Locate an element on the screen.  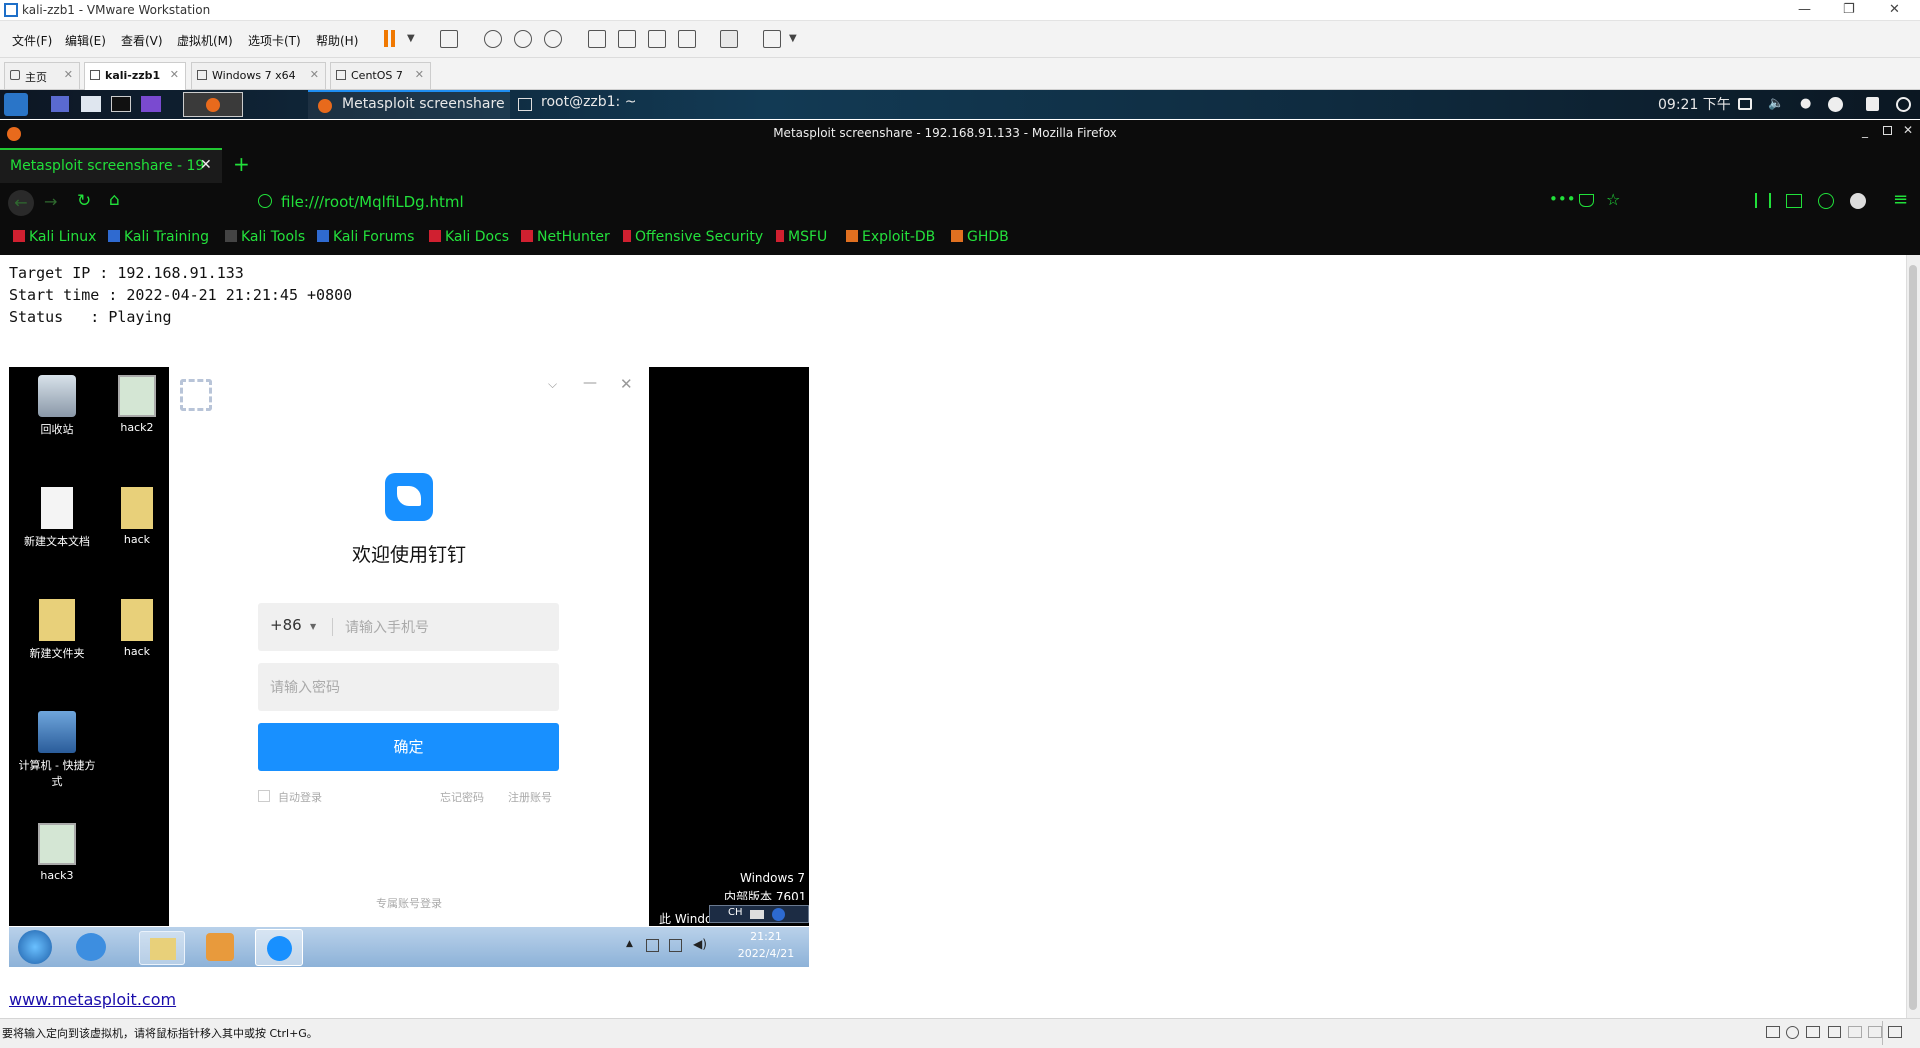
bookmark-kali-linux: Kali Linux is located at coordinates (54, 237).